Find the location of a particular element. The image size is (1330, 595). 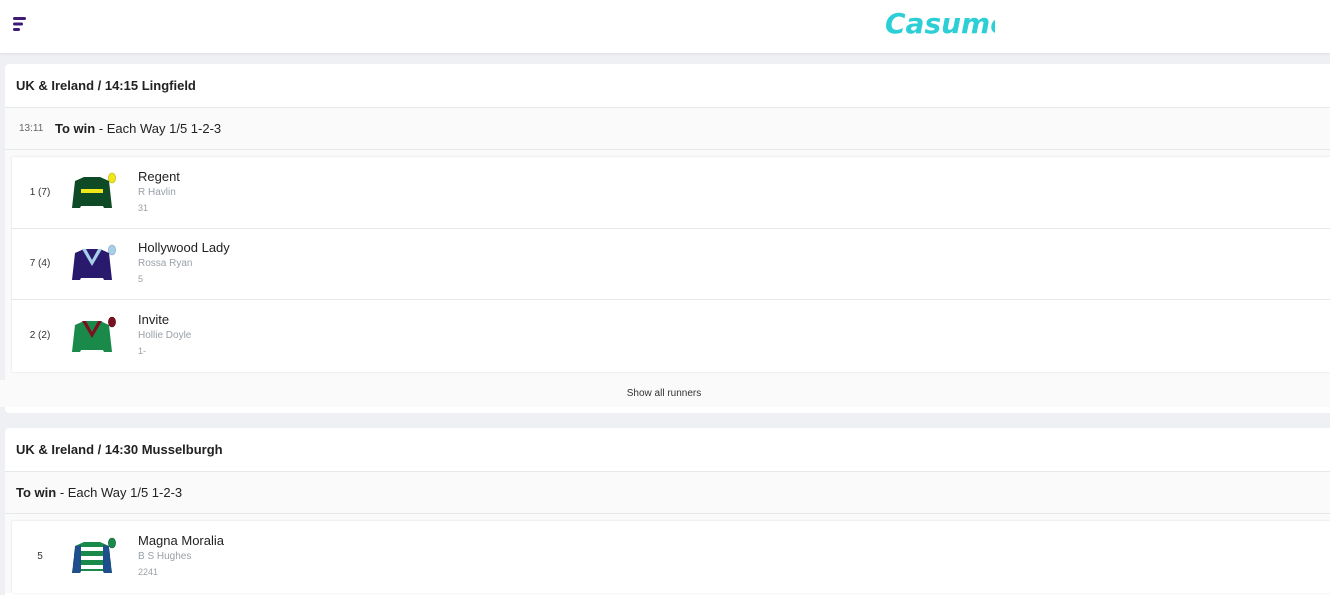

runner-number: 7 (4) is located at coordinates (40, 264).